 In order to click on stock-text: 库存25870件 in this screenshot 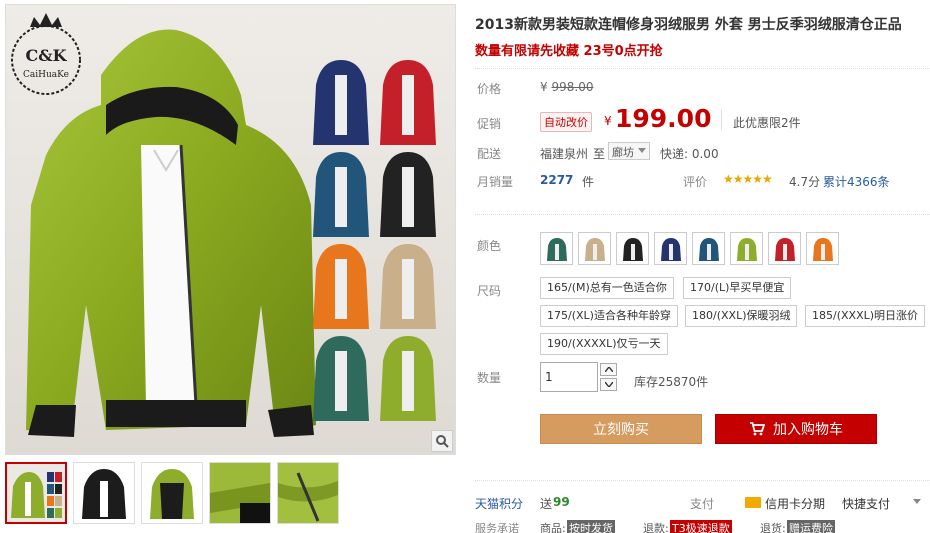, I will do `click(671, 382)`.